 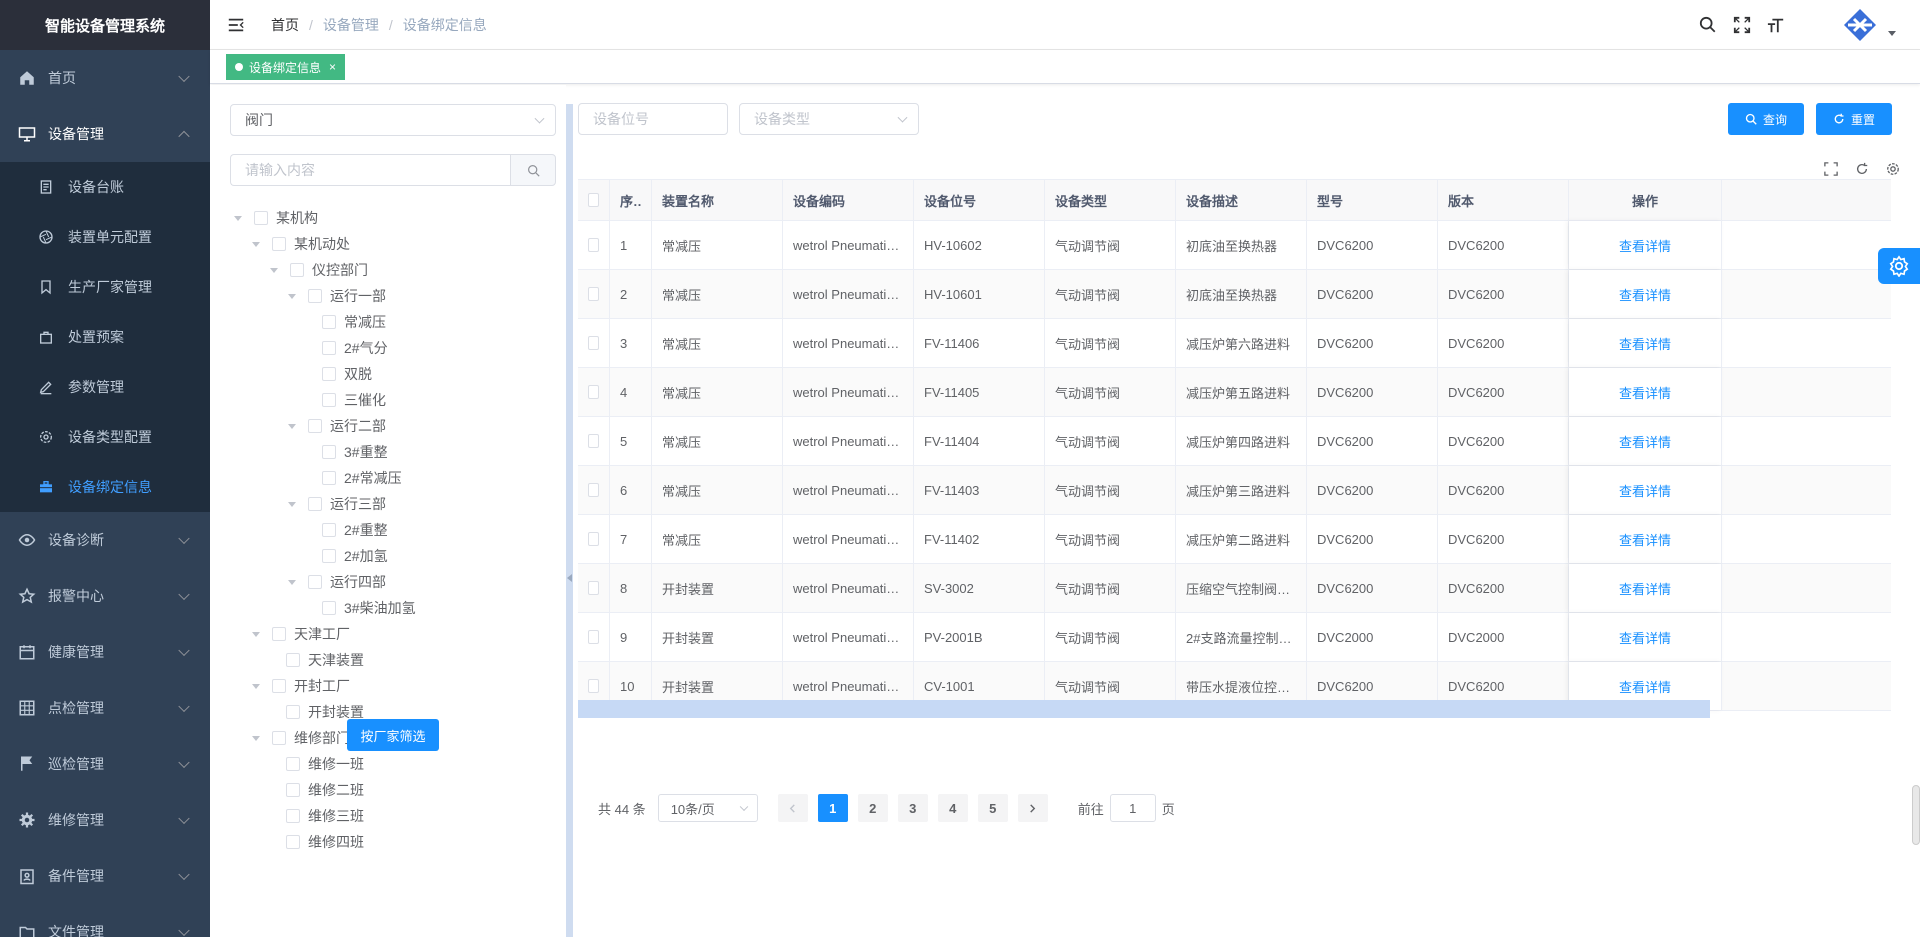 I want to click on sidebar-item-device-management: 设备管理, so click(x=105, y=134).